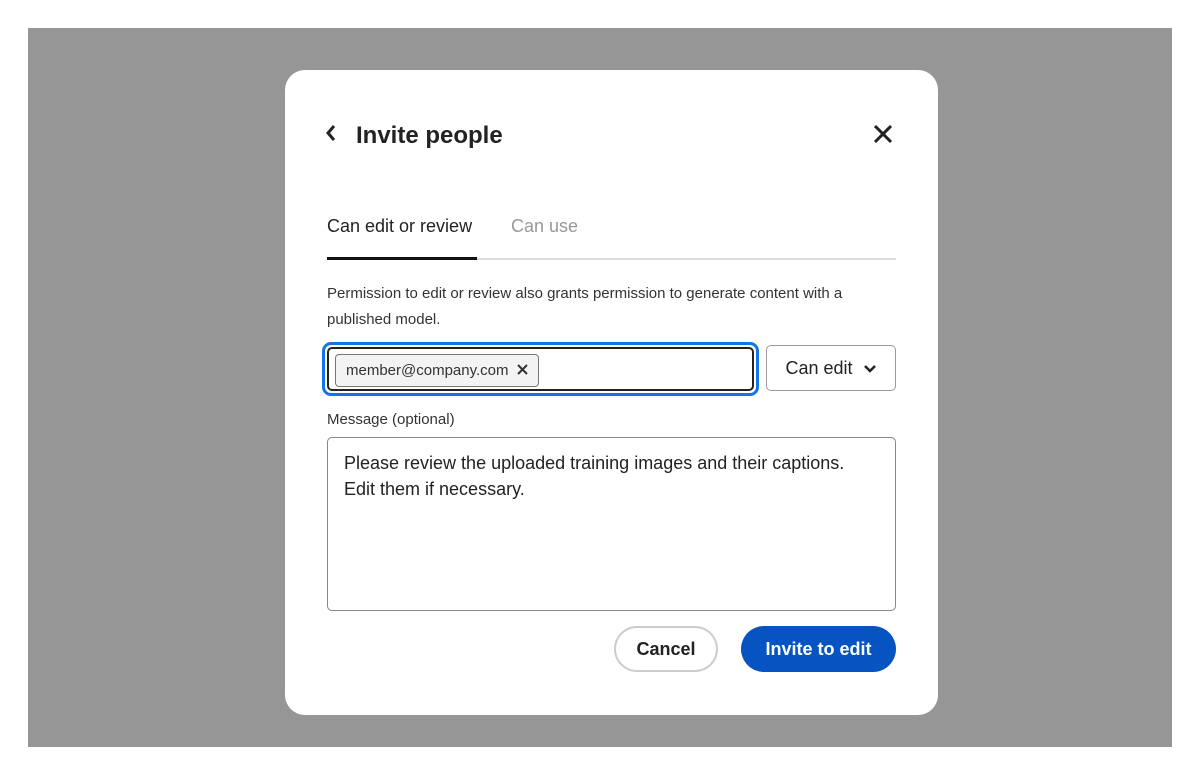 Image resolution: width=1200 pixels, height=775 pixels. Describe the element at coordinates (427, 370) in the screenshot. I see `recipient-email: member@company.com` at that location.